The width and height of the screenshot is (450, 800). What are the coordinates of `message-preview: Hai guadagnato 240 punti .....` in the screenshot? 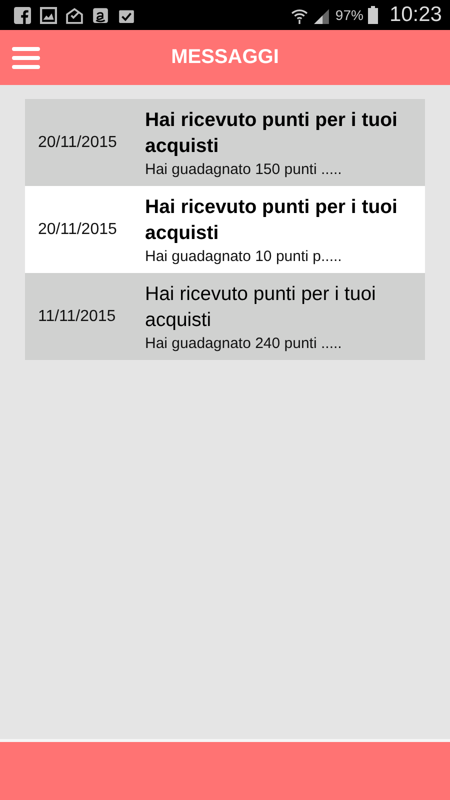 It's located at (244, 343).